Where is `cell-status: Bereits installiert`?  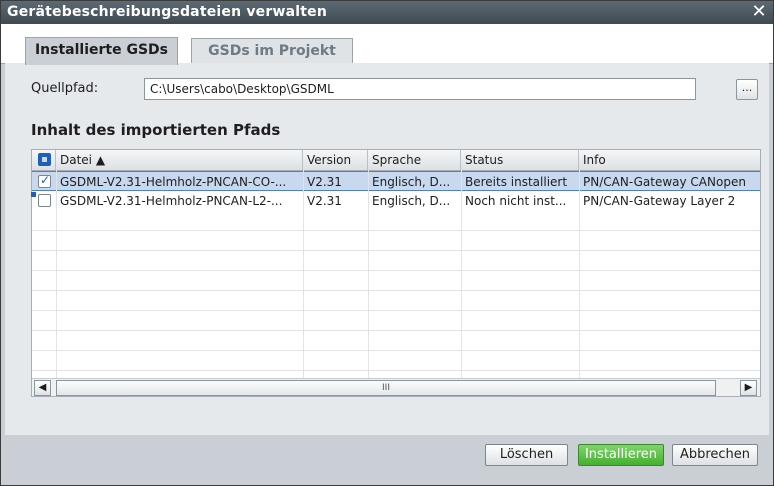
cell-status: Bereits installiert is located at coordinates (516, 182).